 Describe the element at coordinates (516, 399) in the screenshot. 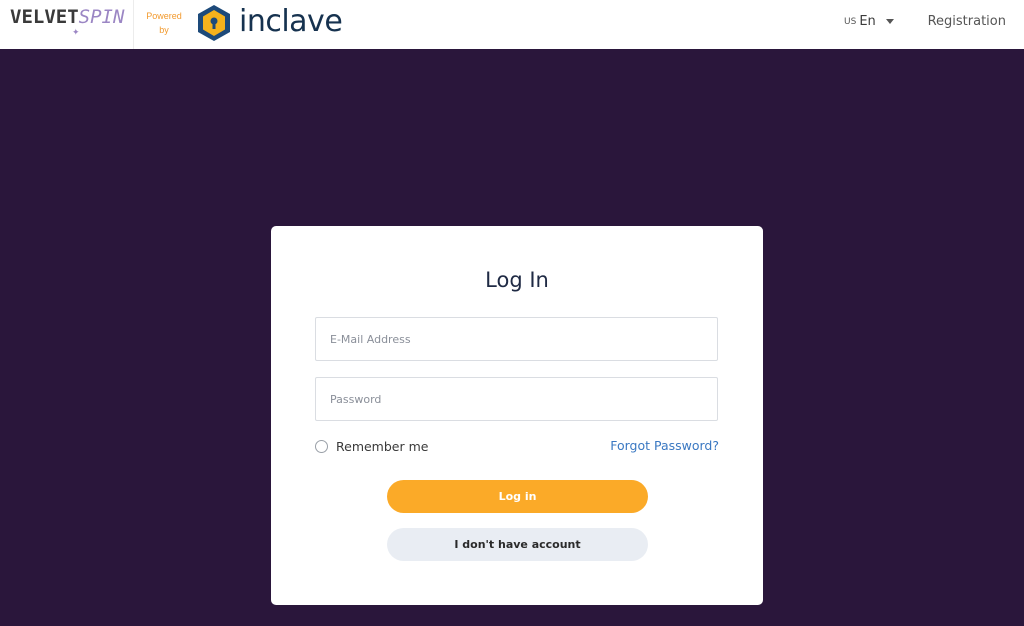

I see `password-field` at that location.